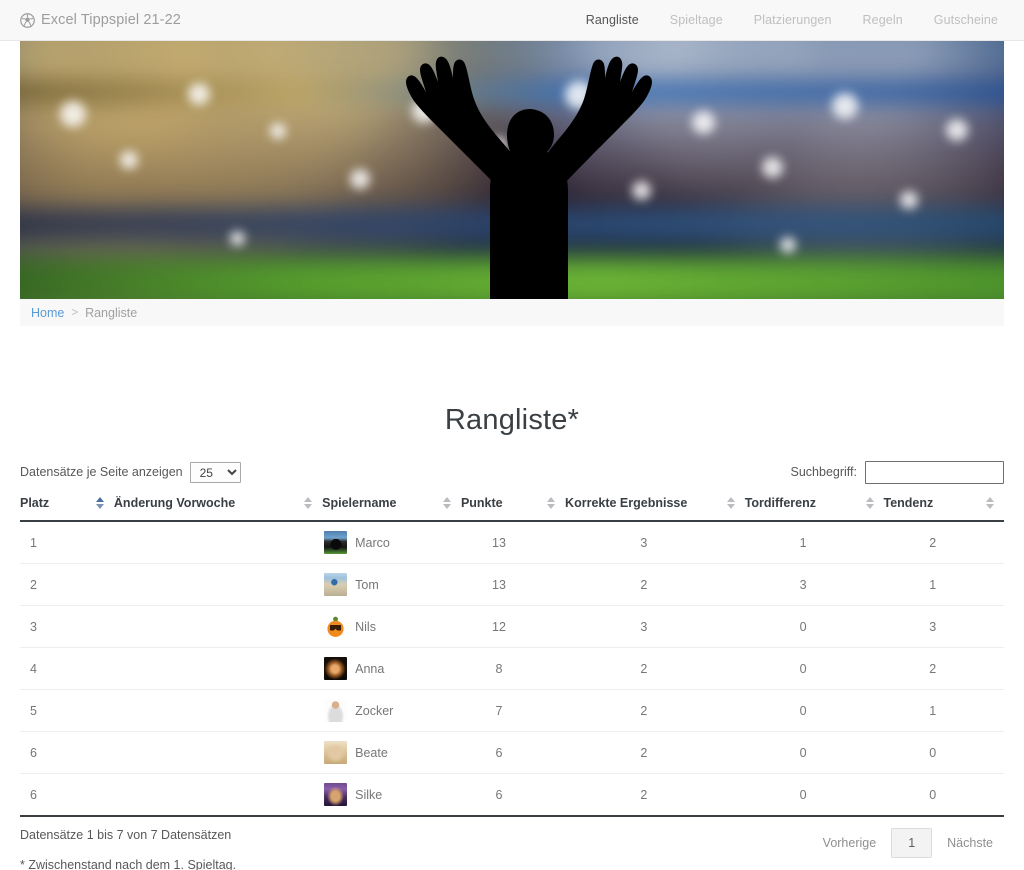 The height and width of the screenshot is (870, 1024). Describe the element at coordinates (365, 626) in the screenshot. I see `value-spielername: Nils` at that location.